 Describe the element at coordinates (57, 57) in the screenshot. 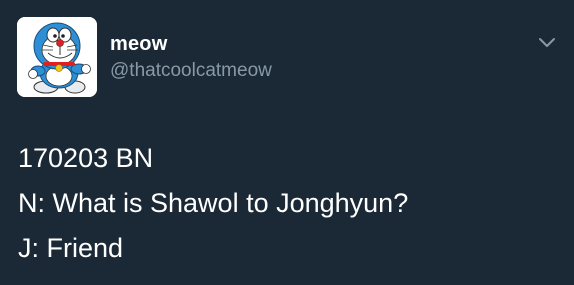

I see `doraemon-avatar-icon` at that location.